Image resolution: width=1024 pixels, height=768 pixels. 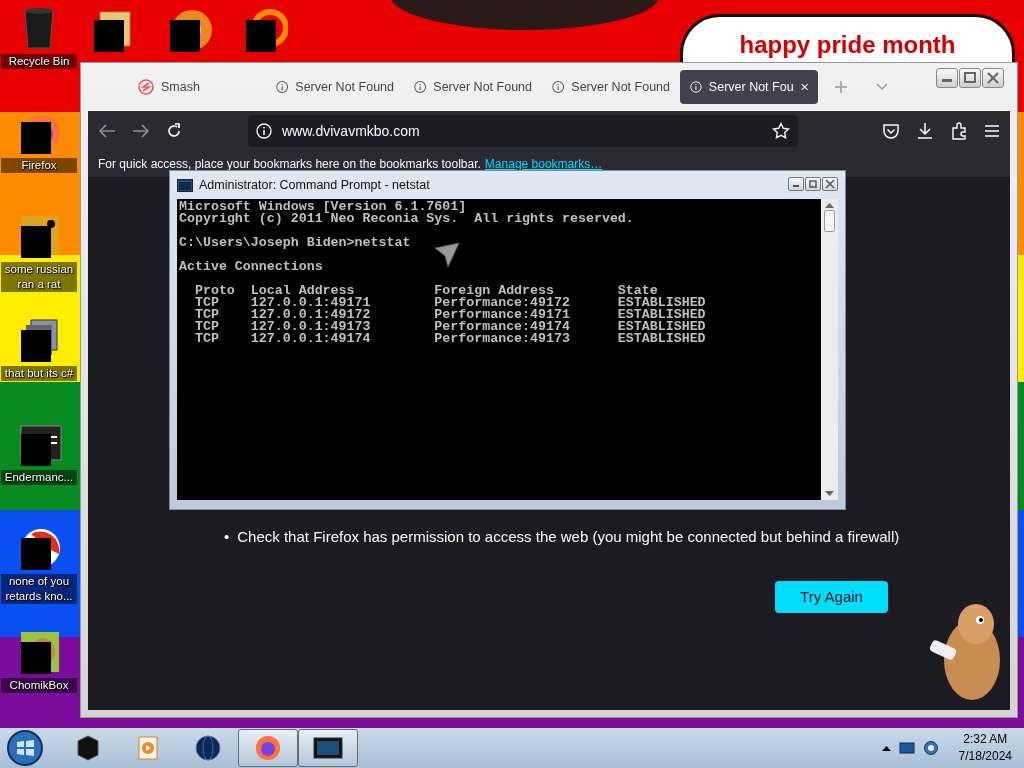 What do you see at coordinates (886, 748) in the screenshot?
I see `up-arrow-icon` at bounding box center [886, 748].